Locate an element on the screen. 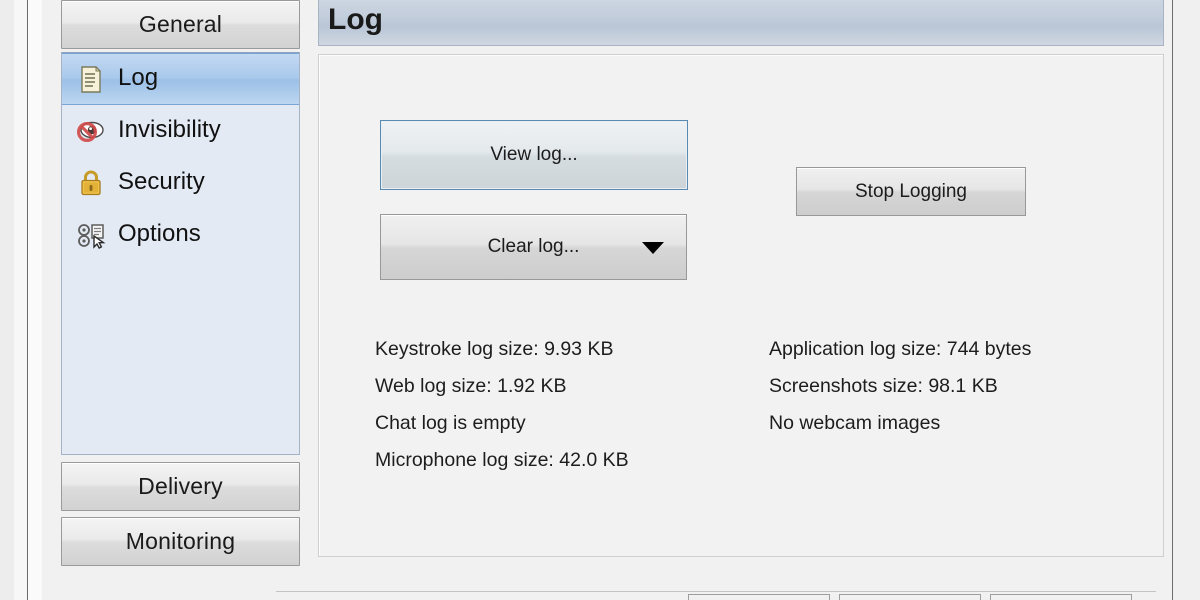 The width and height of the screenshot is (1200, 600). sidebar-item-invisibility: Invisibility is located at coordinates (180, 131).